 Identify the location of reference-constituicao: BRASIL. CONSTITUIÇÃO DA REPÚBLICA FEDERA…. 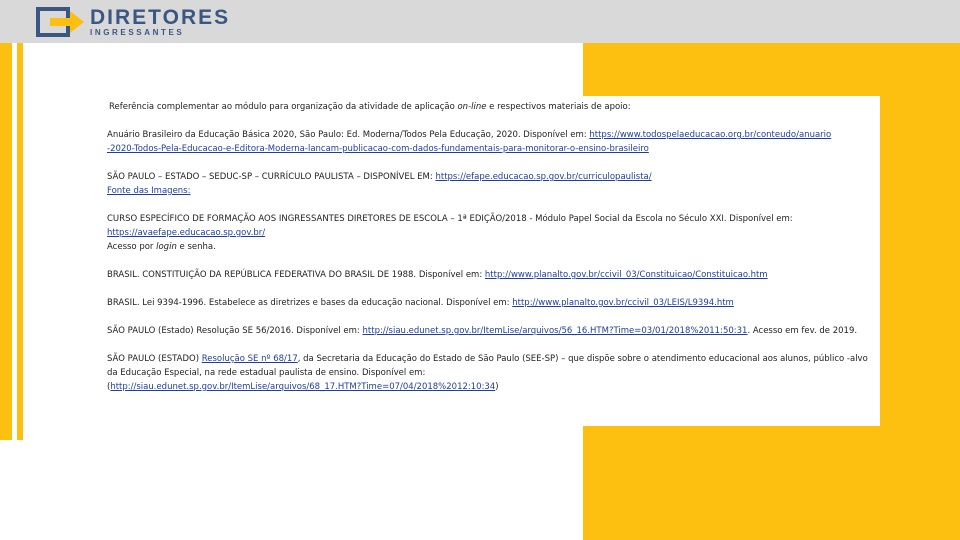
(437, 275).